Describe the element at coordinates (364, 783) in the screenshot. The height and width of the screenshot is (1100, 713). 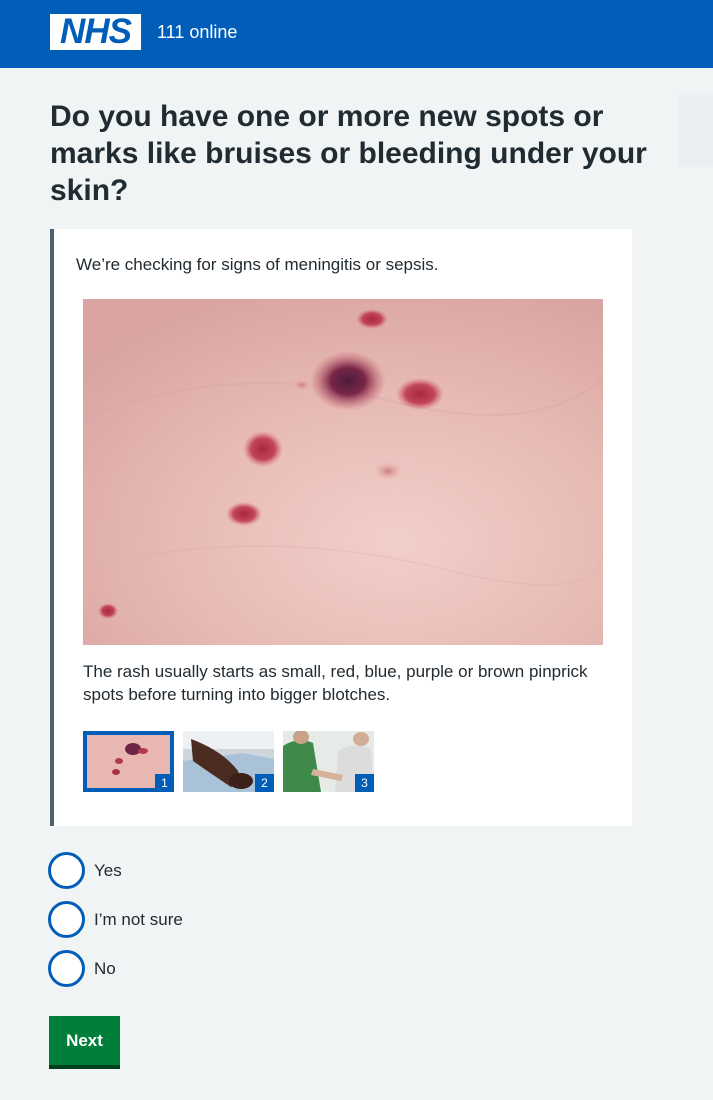
I see `thumbnail-3-number: 3` at that location.